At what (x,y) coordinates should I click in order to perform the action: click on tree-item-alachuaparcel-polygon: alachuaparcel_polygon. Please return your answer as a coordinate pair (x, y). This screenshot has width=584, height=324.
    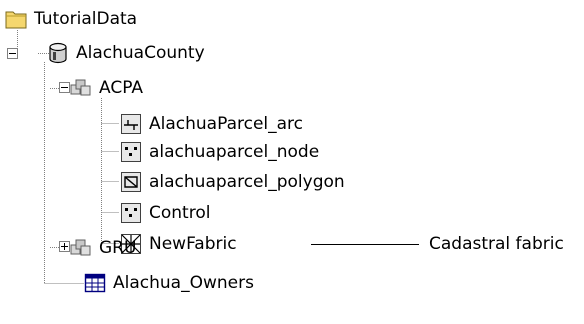
    Looking at the image, I should click on (232, 182).